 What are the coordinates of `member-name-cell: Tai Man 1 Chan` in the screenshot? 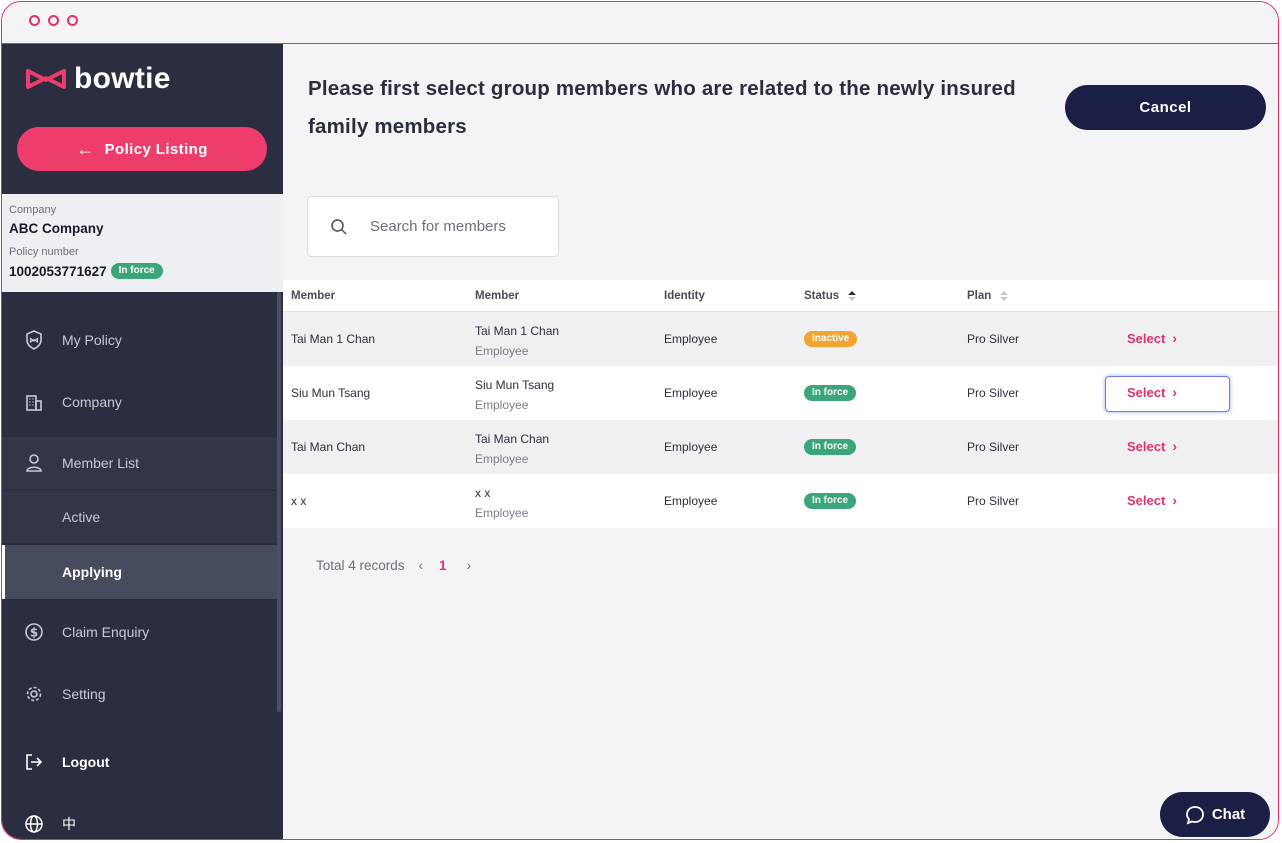 It's located at (517, 331).